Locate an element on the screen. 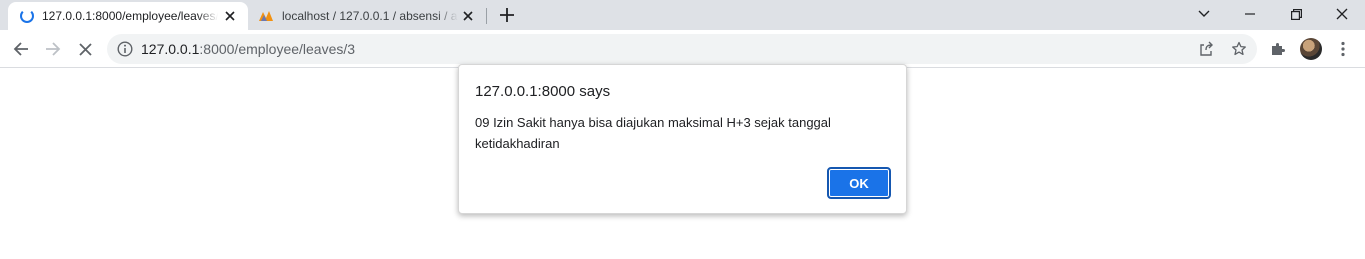 Image resolution: width=1365 pixels, height=259 pixels. url-text: 127.0.0.1:8000/employee/leaves/3 is located at coordinates (248, 49).